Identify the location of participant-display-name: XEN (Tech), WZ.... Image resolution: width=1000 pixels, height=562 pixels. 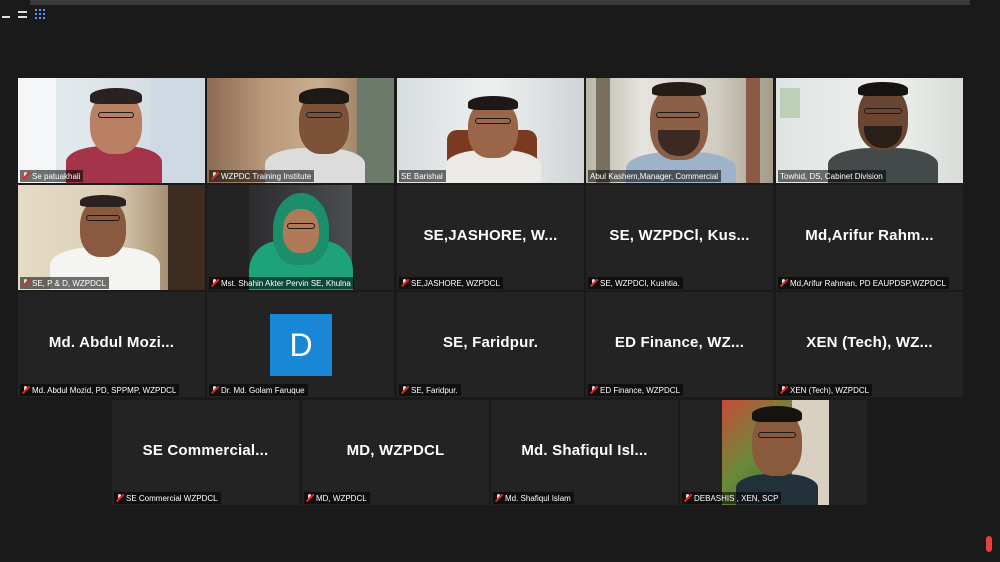
(869, 342).